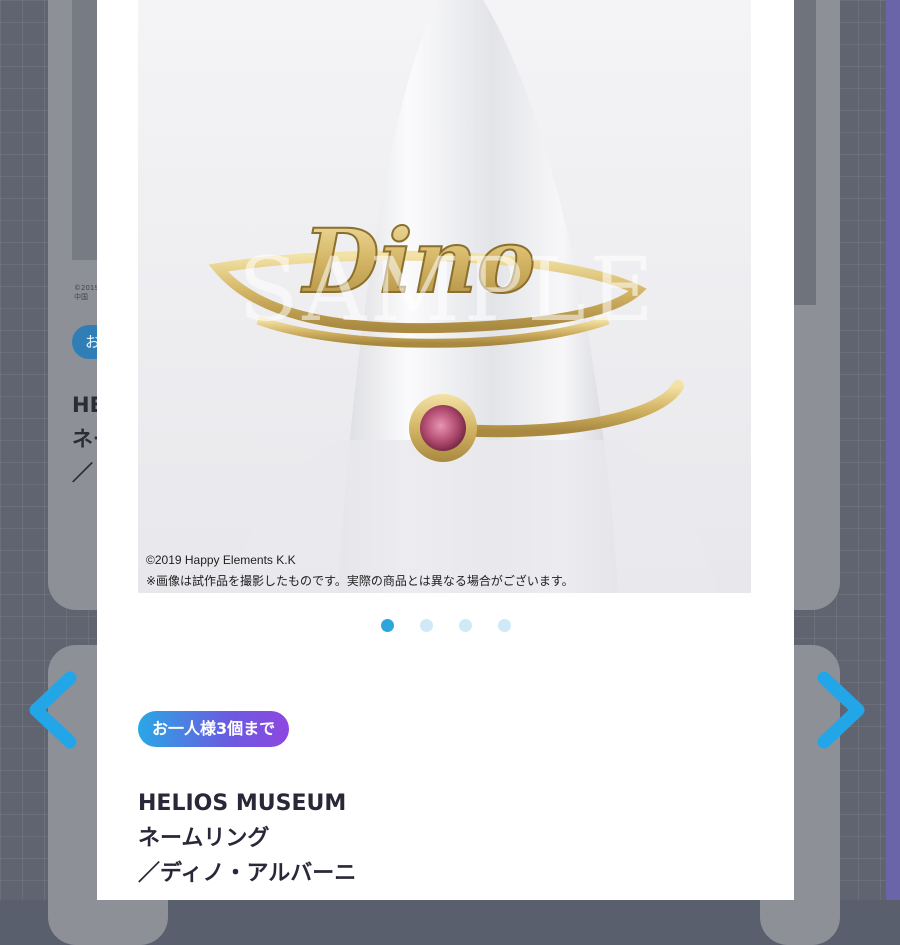 This screenshot has height=945, width=900. I want to click on background-title-line: ネームリング, so click(85, 439).